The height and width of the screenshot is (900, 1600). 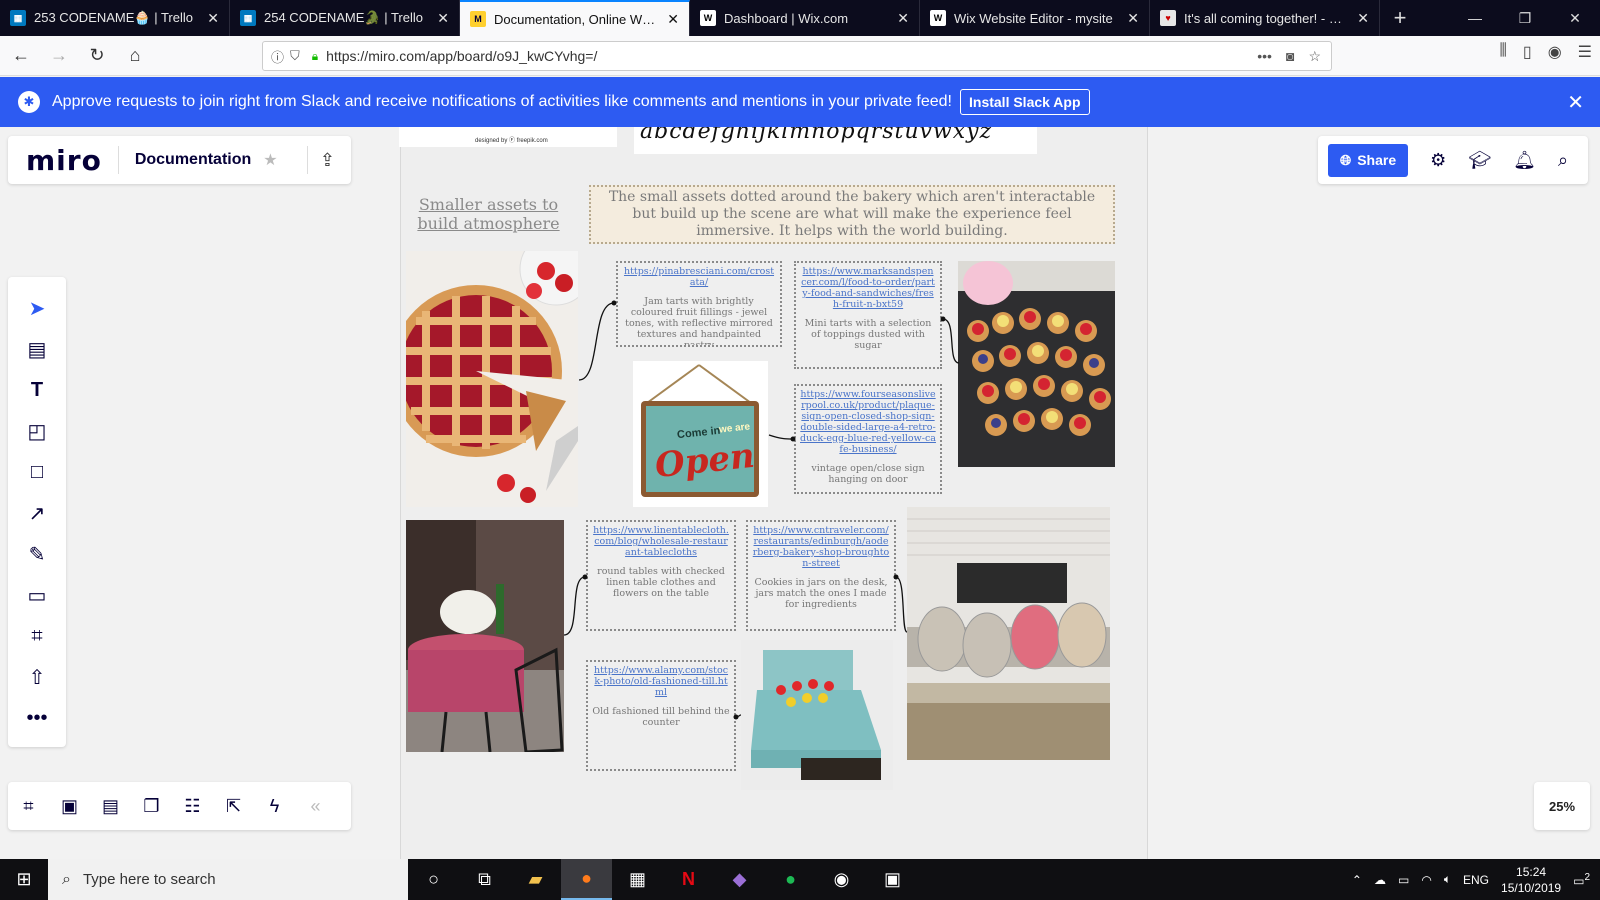 I want to click on visual-studio-icon: ◆, so click(x=739, y=879).